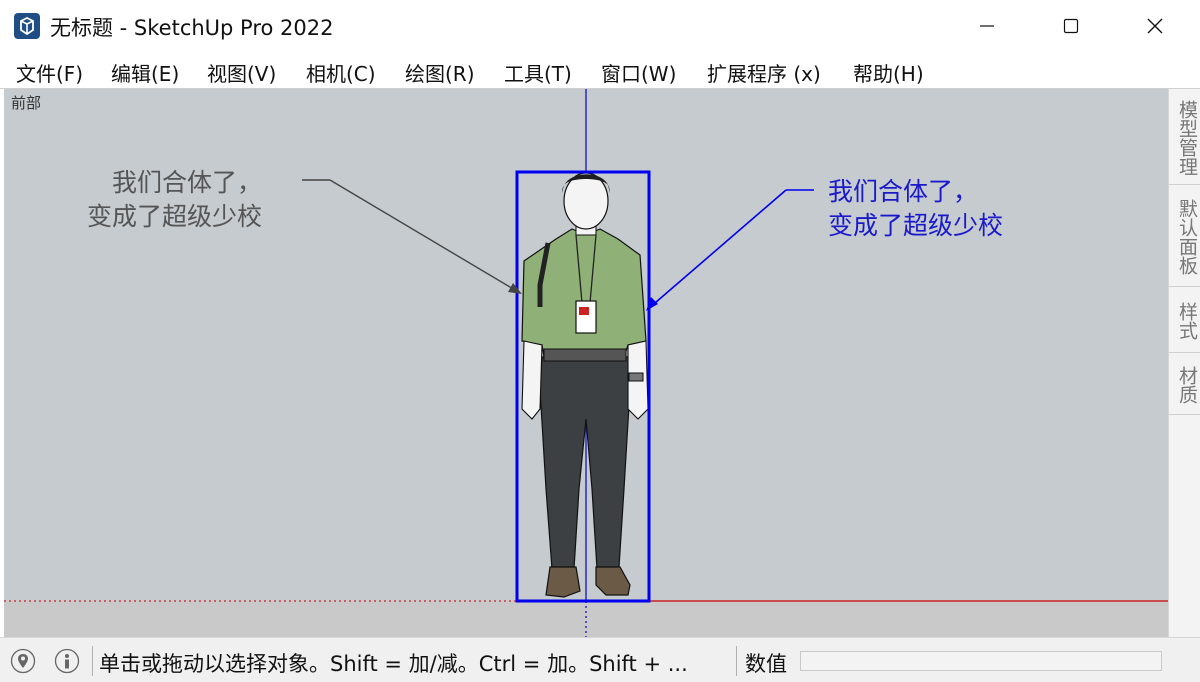 This screenshot has width=1200, height=682. I want to click on callout-left-leader, so click(412, 236).